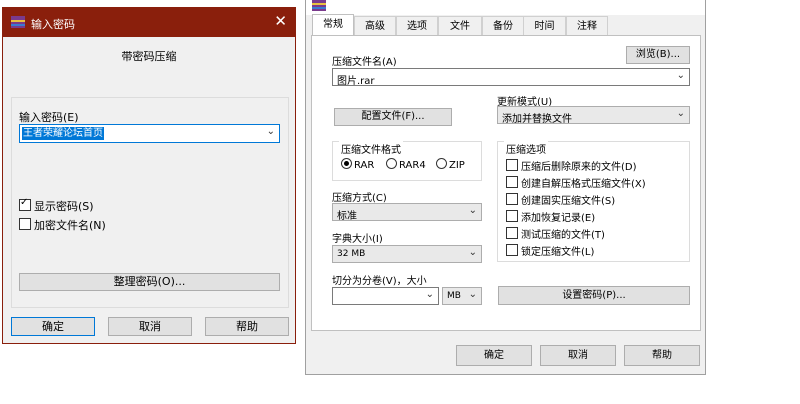 The image size is (800, 404). What do you see at coordinates (70, 225) in the screenshot?
I see `encrypt-filenames-label: 加密文件名(N)` at bounding box center [70, 225].